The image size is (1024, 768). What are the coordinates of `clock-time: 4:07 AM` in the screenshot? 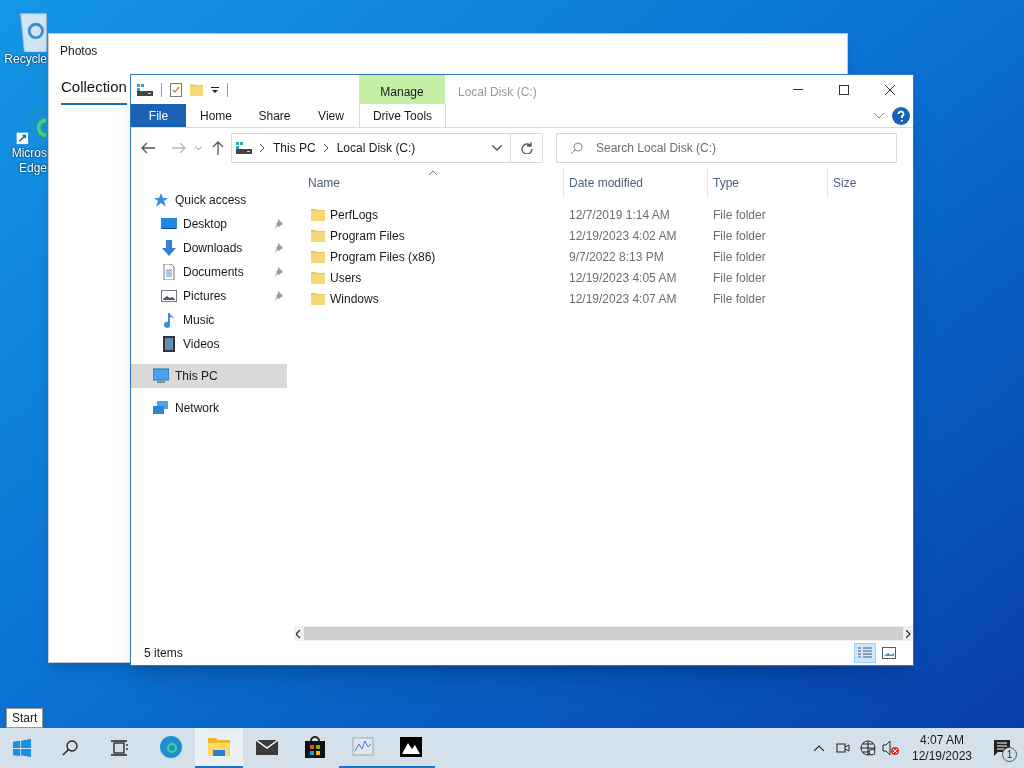 It's located at (942, 740).